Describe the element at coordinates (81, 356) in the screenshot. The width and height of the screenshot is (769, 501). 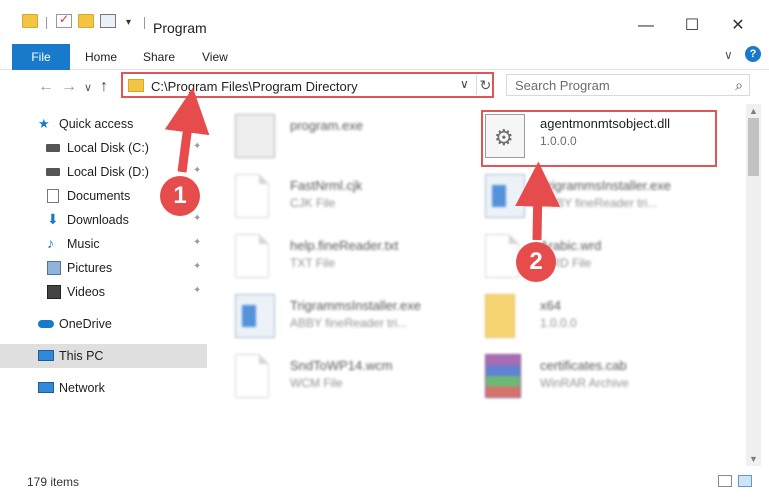
I see `sidebar-item-label: This PC` at that location.